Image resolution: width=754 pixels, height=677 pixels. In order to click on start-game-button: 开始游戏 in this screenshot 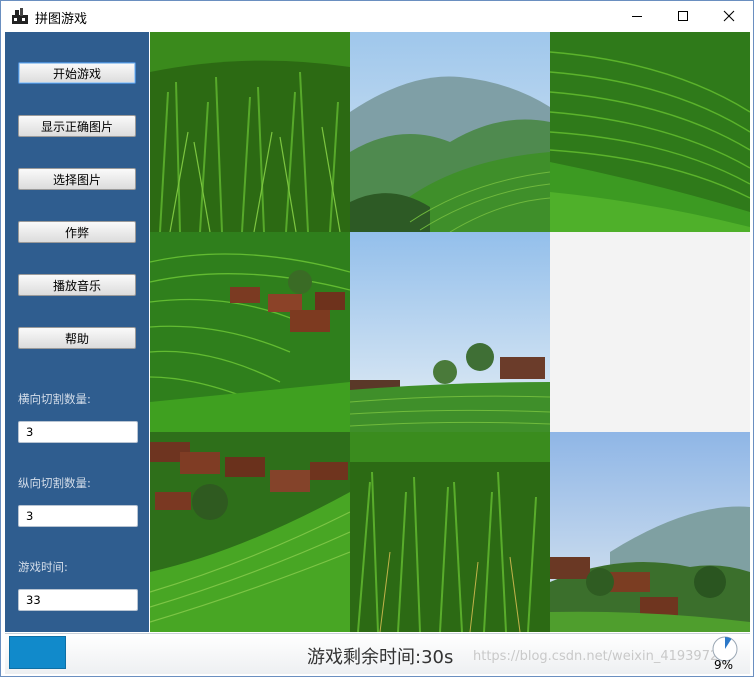, I will do `click(77, 73)`.